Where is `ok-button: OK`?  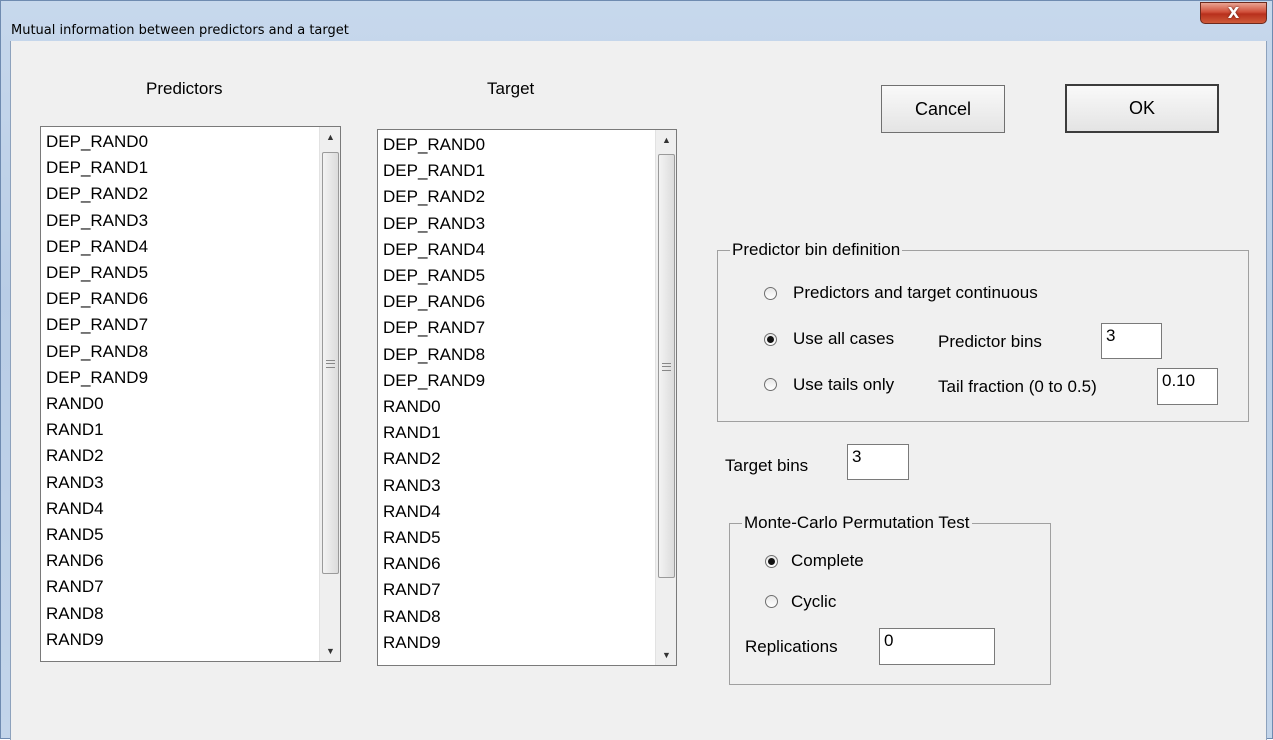
ok-button: OK is located at coordinates (1142, 108).